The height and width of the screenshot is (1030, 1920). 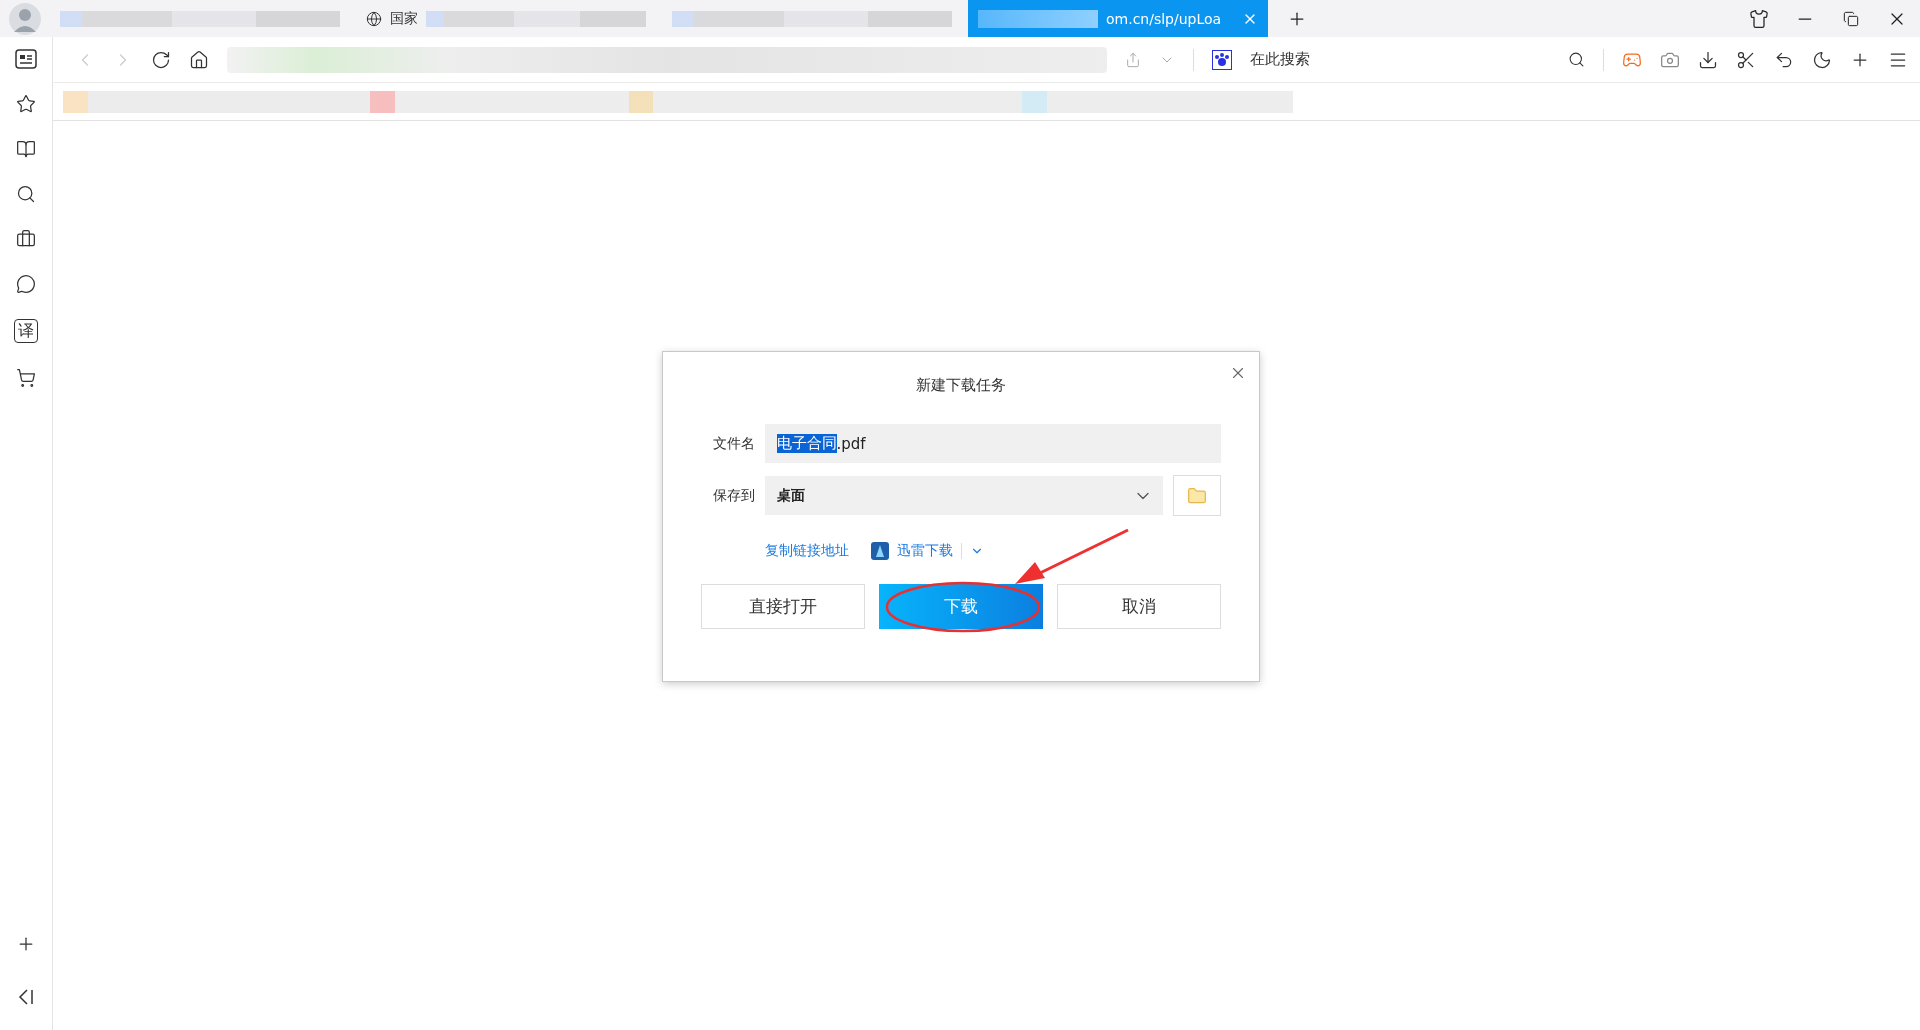 What do you see at coordinates (199, 59) in the screenshot?
I see `home-icon` at bounding box center [199, 59].